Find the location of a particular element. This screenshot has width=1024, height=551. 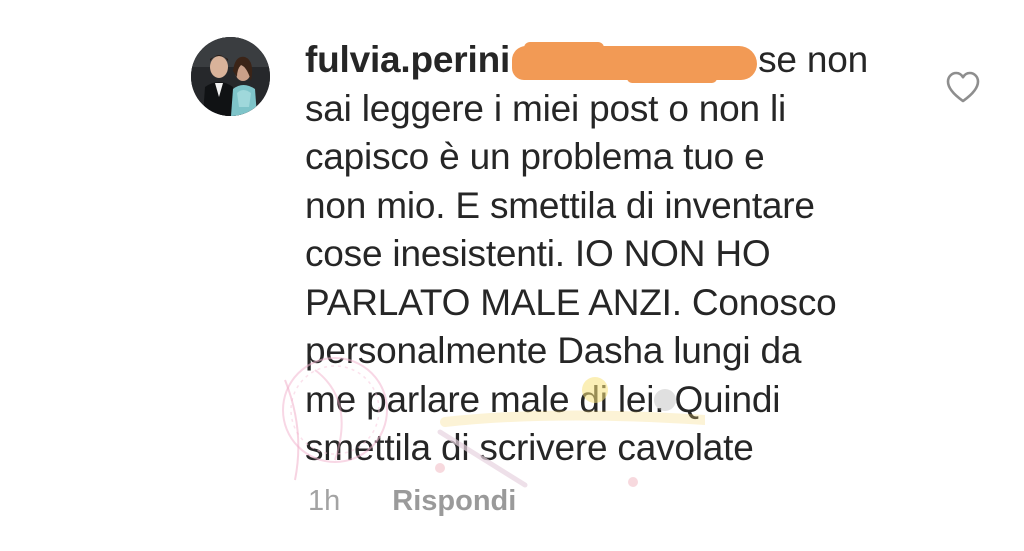

comment-line-6: PARLATO MALE ANZI. Conosco is located at coordinates (571, 302).